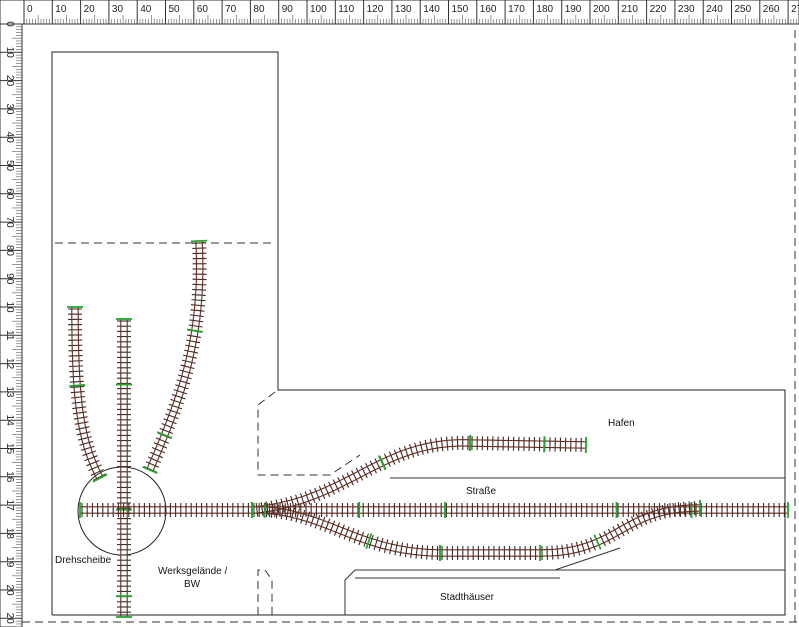 The height and width of the screenshot is (627, 799). What do you see at coordinates (460, 9) in the screenshot?
I see `top-ruler-label: 150` at bounding box center [460, 9].